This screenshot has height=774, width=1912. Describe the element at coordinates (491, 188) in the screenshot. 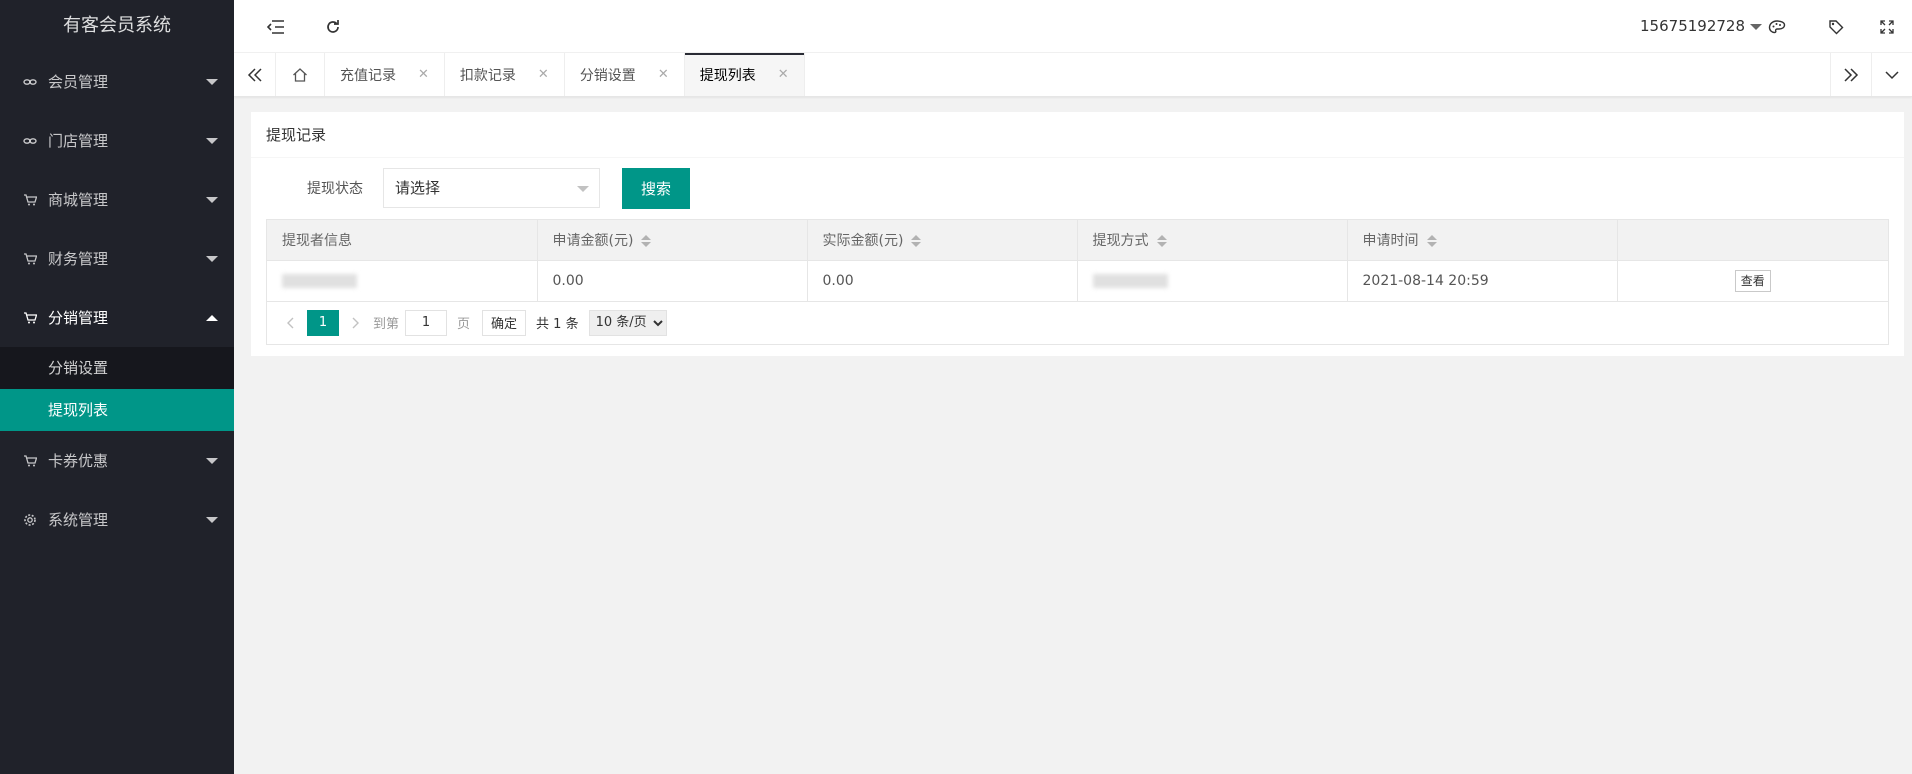

I see `withdraw-status-select: 请选择` at that location.